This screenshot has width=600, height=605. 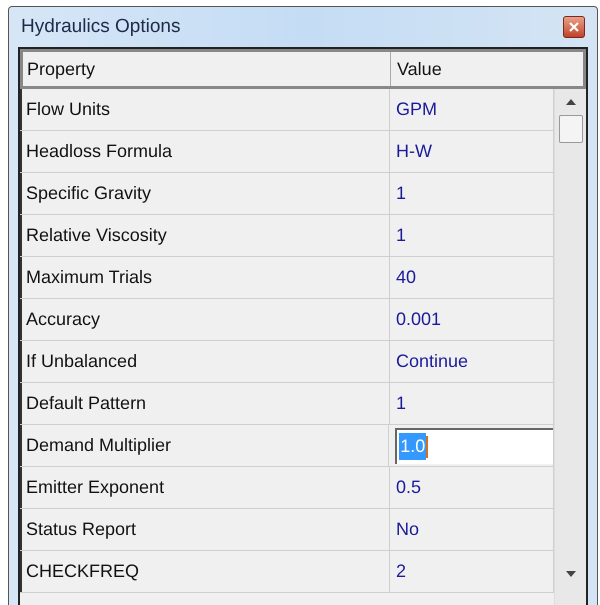 I want to click on column-header: Value, so click(x=419, y=69).